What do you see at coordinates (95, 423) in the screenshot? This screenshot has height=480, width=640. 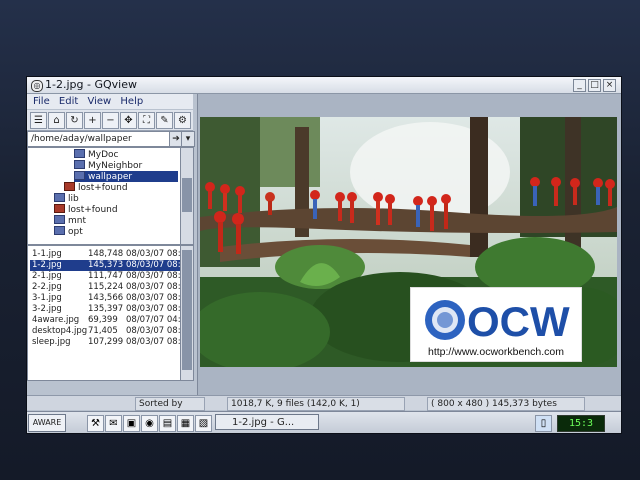 I see `settings-icon: ⚒` at bounding box center [95, 423].